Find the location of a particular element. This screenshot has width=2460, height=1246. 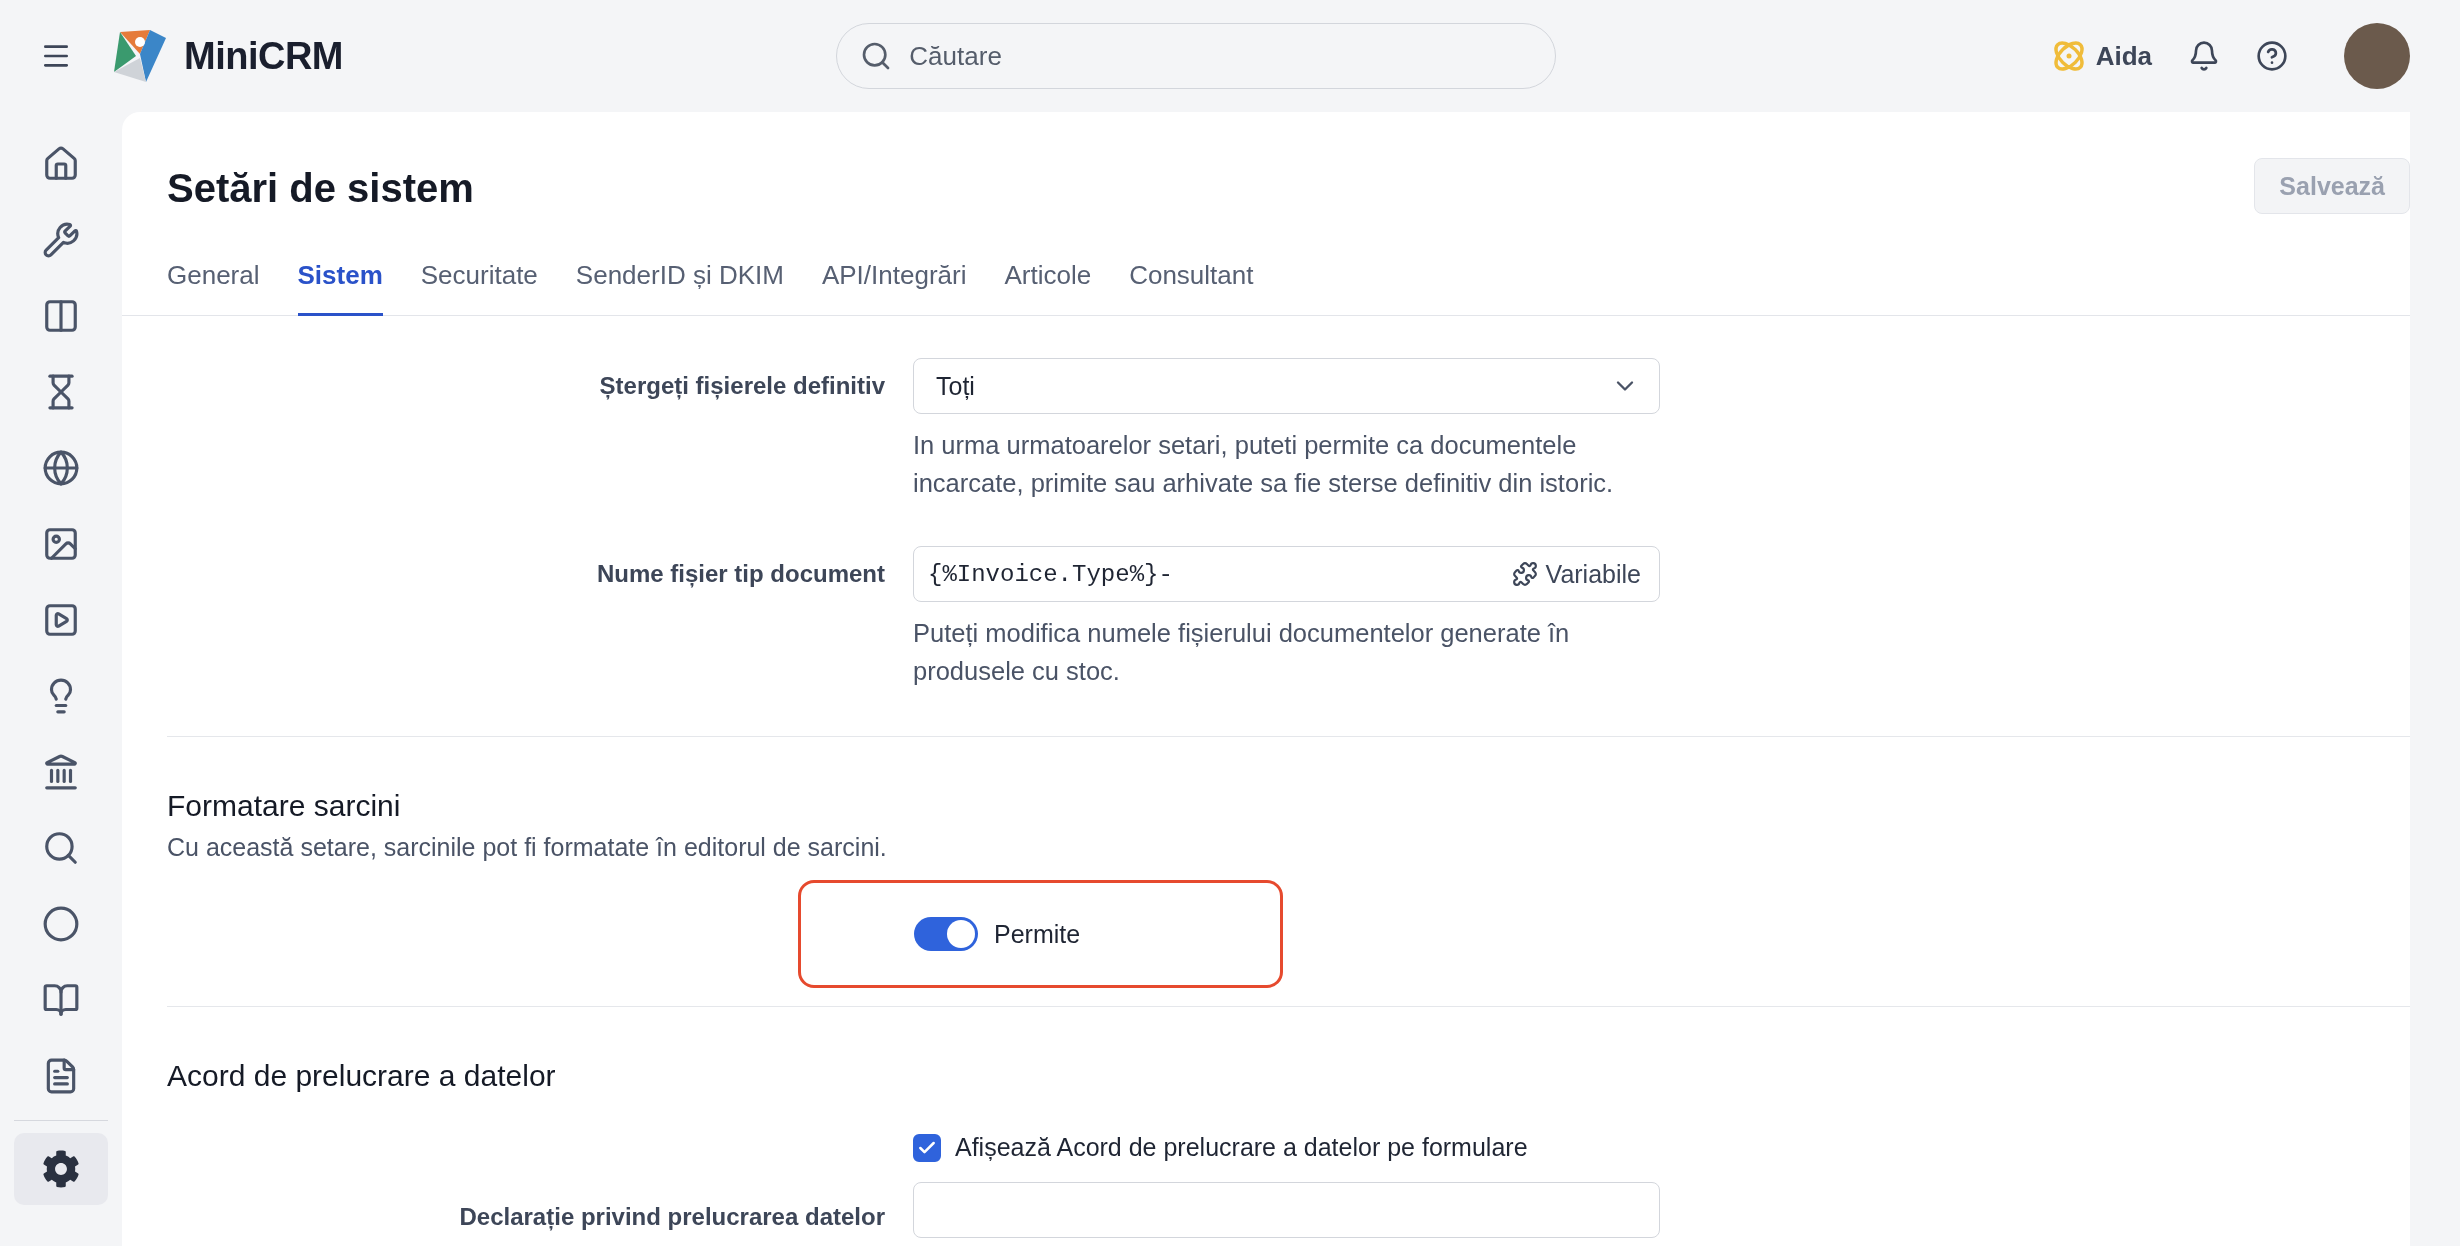

checkbox-label: Afișează Acord de prelucrare a datelor pe formulare is located at coordinates (1286, 1147).